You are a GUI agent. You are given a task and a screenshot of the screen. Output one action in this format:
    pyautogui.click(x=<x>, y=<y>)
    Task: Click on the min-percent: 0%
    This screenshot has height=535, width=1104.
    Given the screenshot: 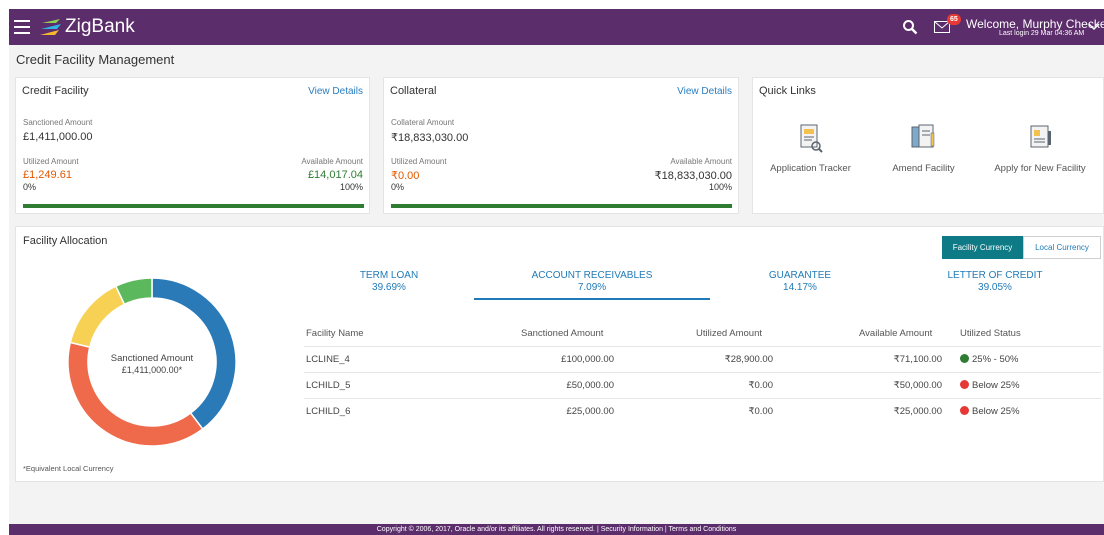 What is the action you would take?
    pyautogui.click(x=30, y=187)
    